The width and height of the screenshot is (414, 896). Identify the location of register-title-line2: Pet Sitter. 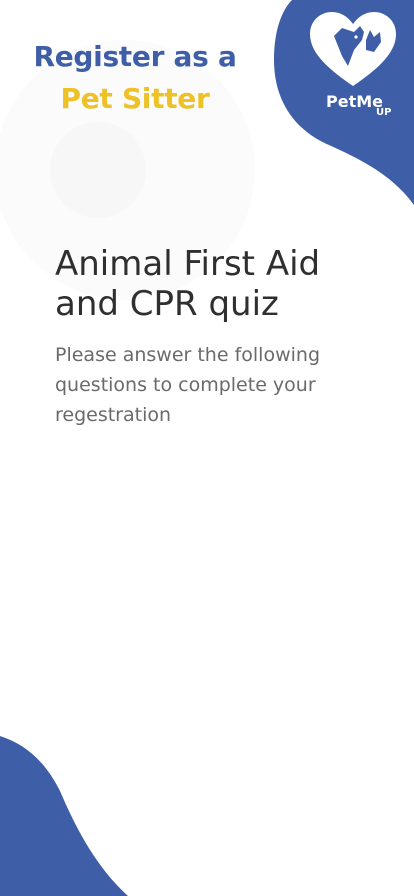
(135, 98).